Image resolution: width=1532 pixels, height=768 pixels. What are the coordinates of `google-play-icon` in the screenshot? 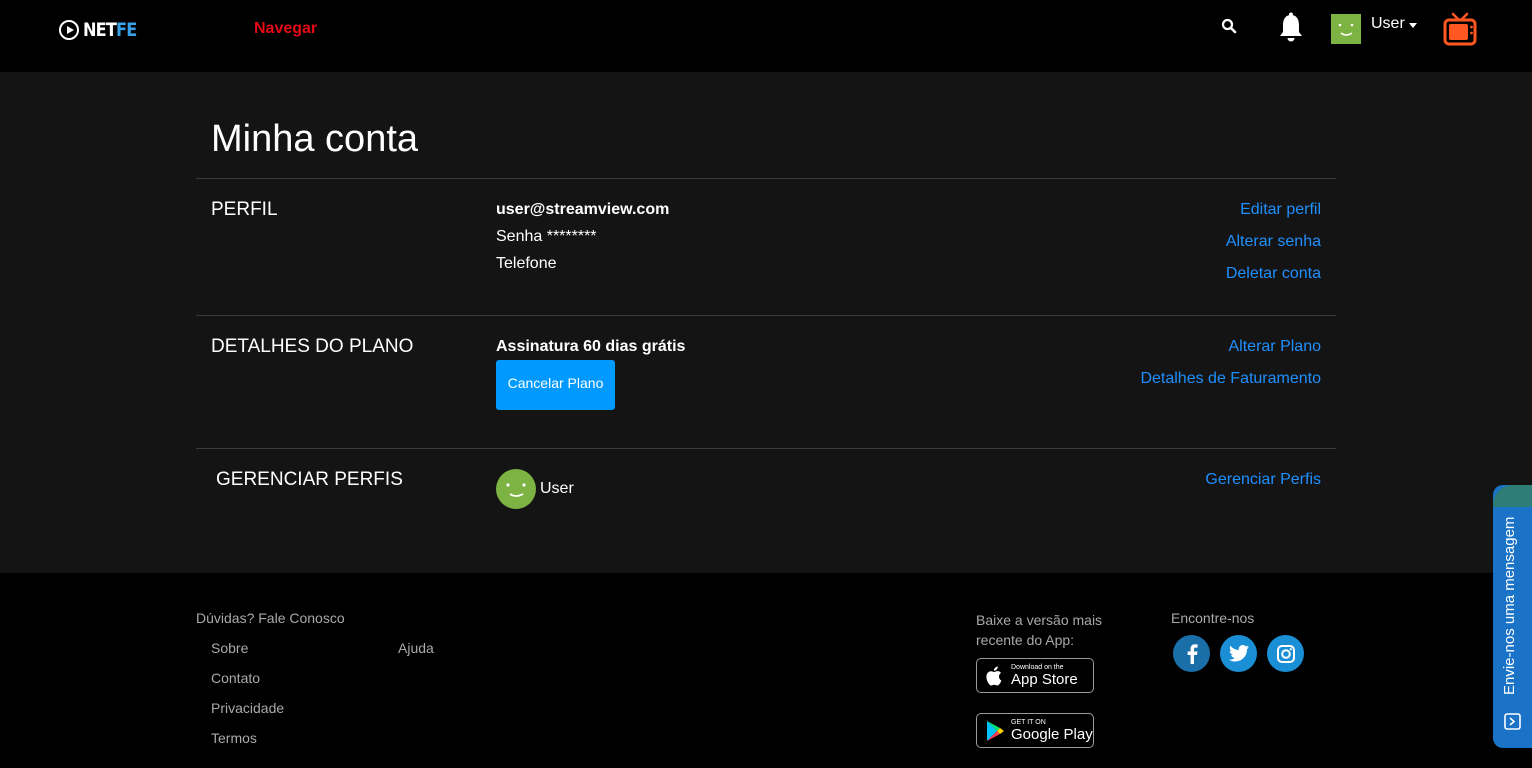 It's located at (995, 730).